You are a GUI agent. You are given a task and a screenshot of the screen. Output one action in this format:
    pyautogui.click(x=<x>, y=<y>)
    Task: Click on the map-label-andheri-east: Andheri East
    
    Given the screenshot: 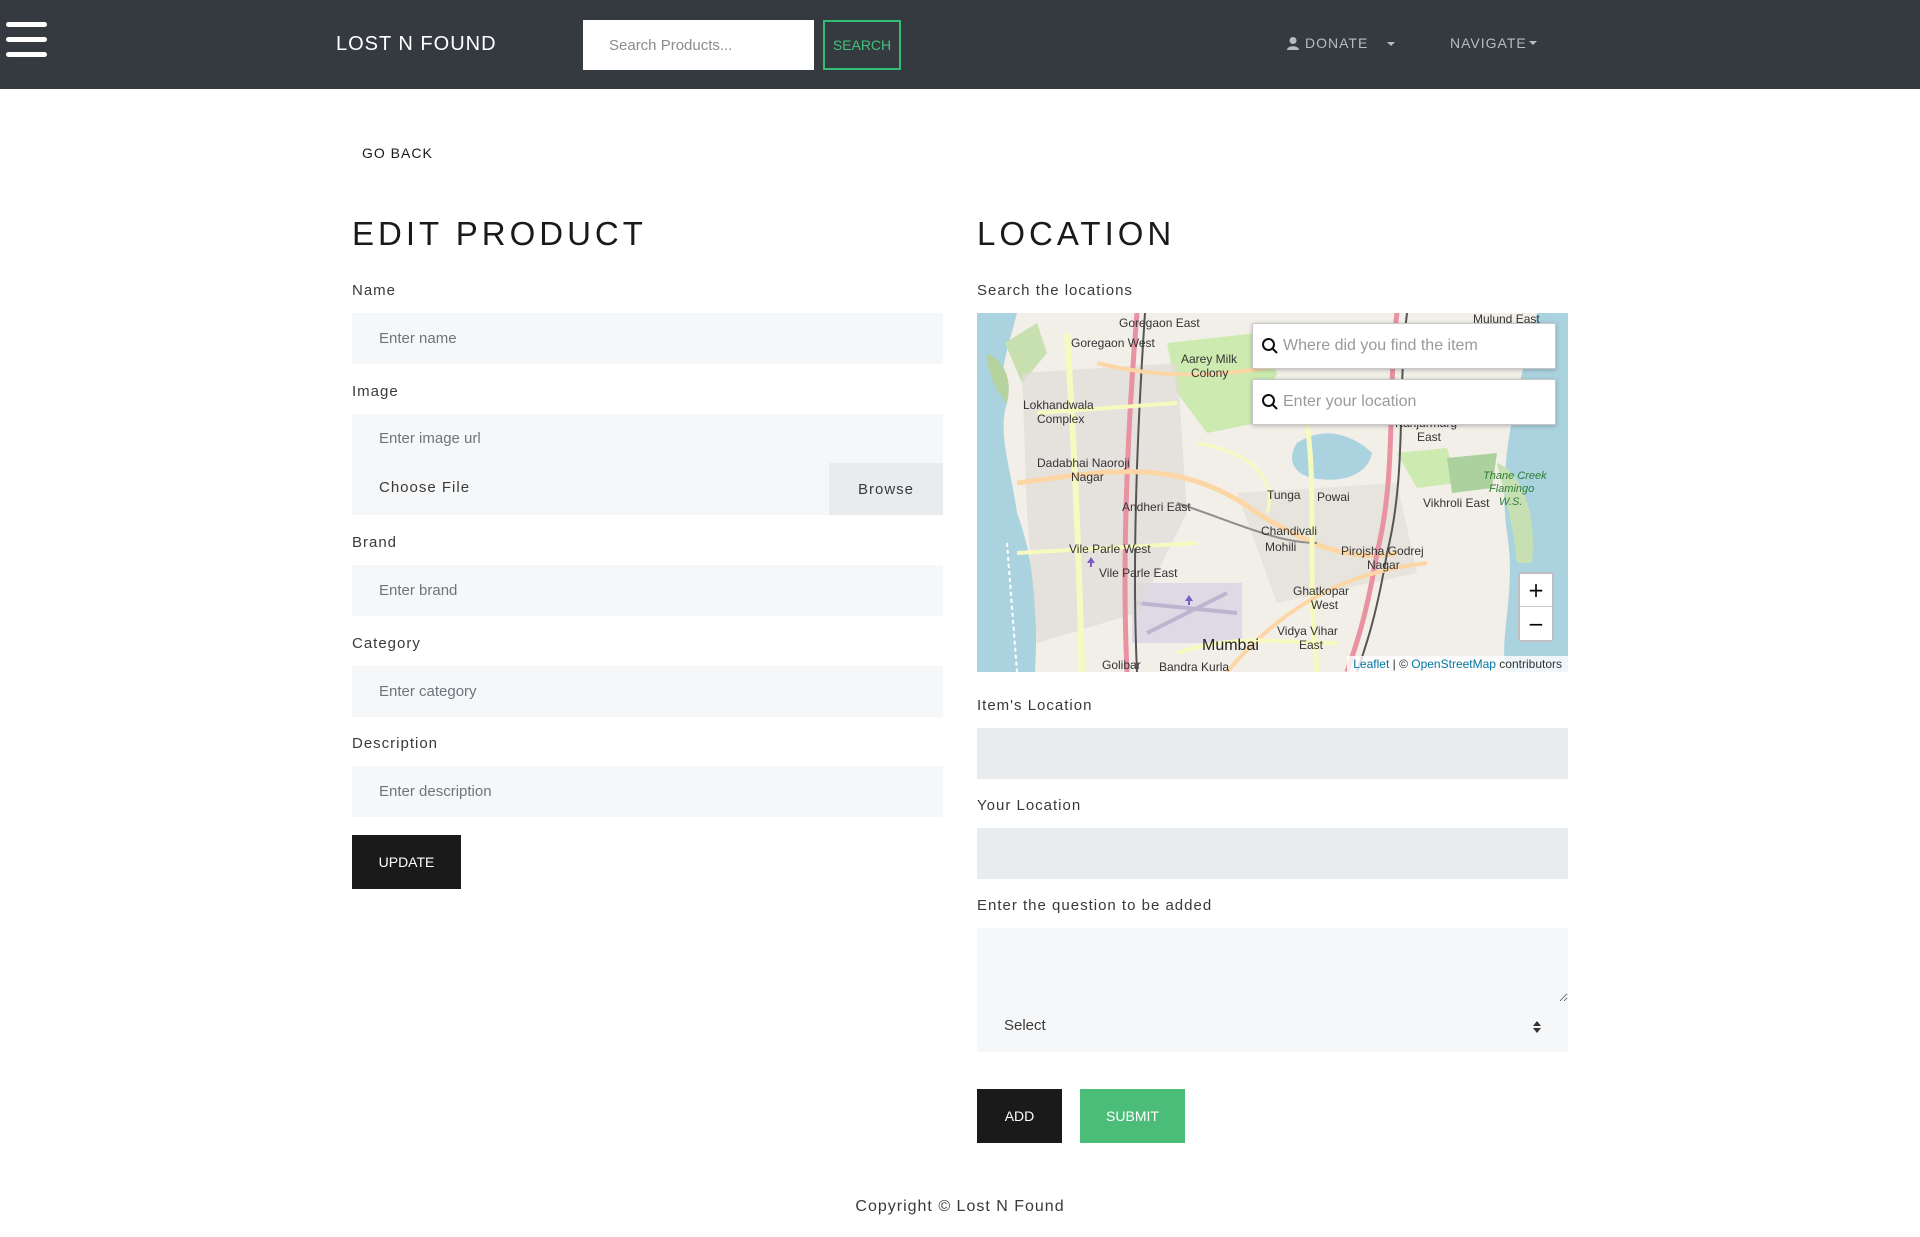 What is the action you would take?
    pyautogui.click(x=1156, y=507)
    